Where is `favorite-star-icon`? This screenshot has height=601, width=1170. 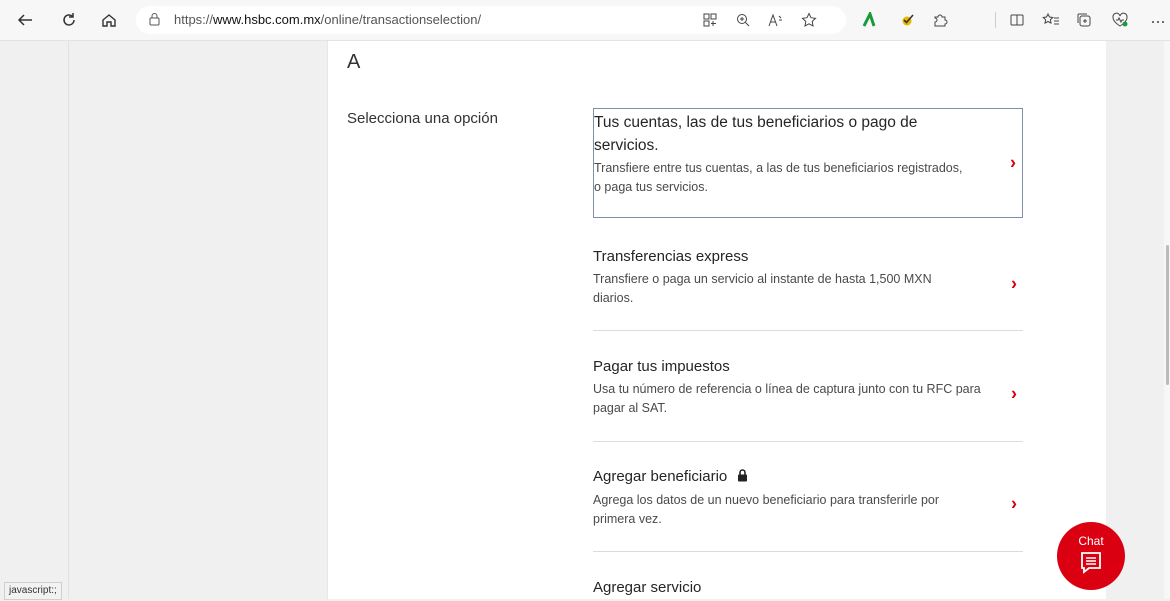 favorite-star-icon is located at coordinates (809, 20).